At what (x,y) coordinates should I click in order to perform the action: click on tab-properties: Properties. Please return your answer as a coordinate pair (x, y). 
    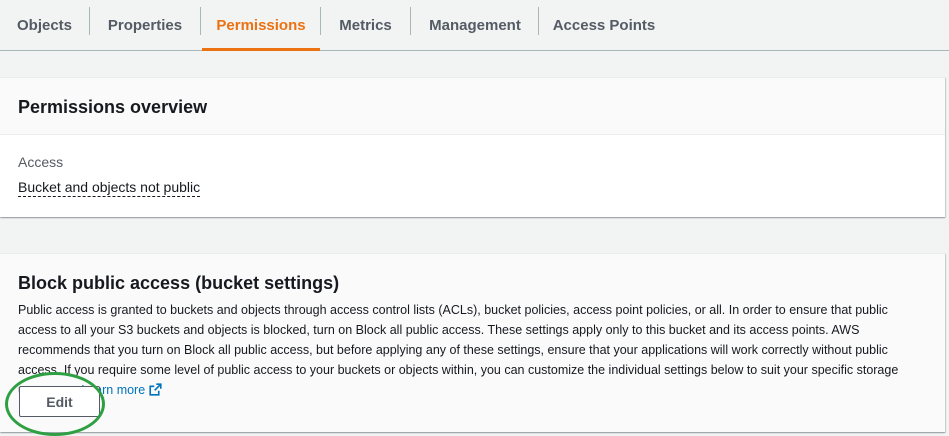
    Looking at the image, I should click on (145, 25).